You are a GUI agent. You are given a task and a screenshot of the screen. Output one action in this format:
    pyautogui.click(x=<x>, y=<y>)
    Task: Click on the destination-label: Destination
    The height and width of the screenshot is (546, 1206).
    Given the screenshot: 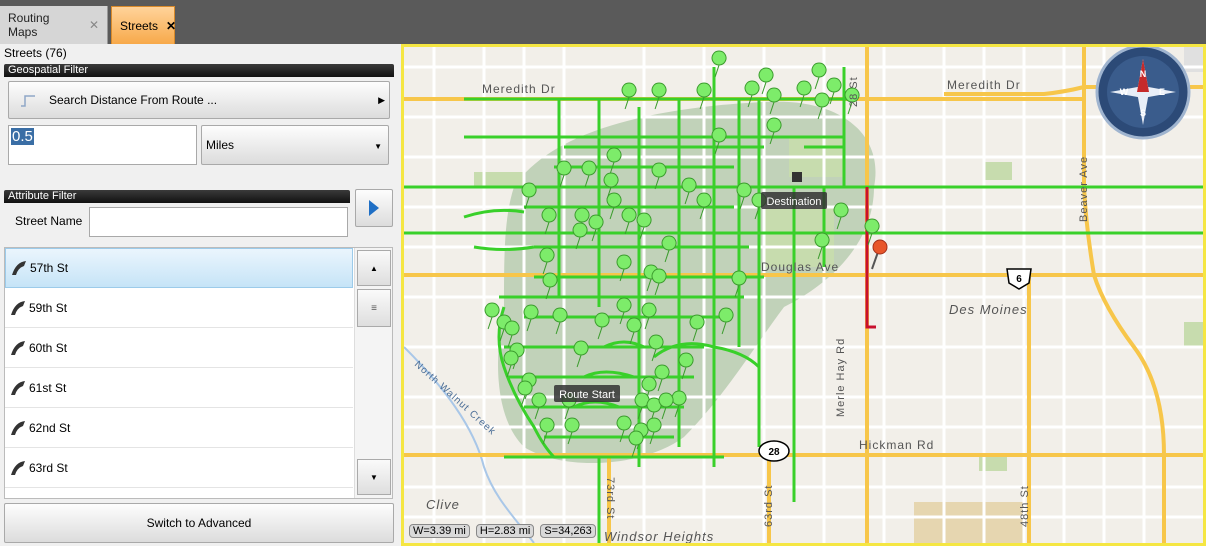 What is the action you would take?
    pyautogui.click(x=793, y=202)
    